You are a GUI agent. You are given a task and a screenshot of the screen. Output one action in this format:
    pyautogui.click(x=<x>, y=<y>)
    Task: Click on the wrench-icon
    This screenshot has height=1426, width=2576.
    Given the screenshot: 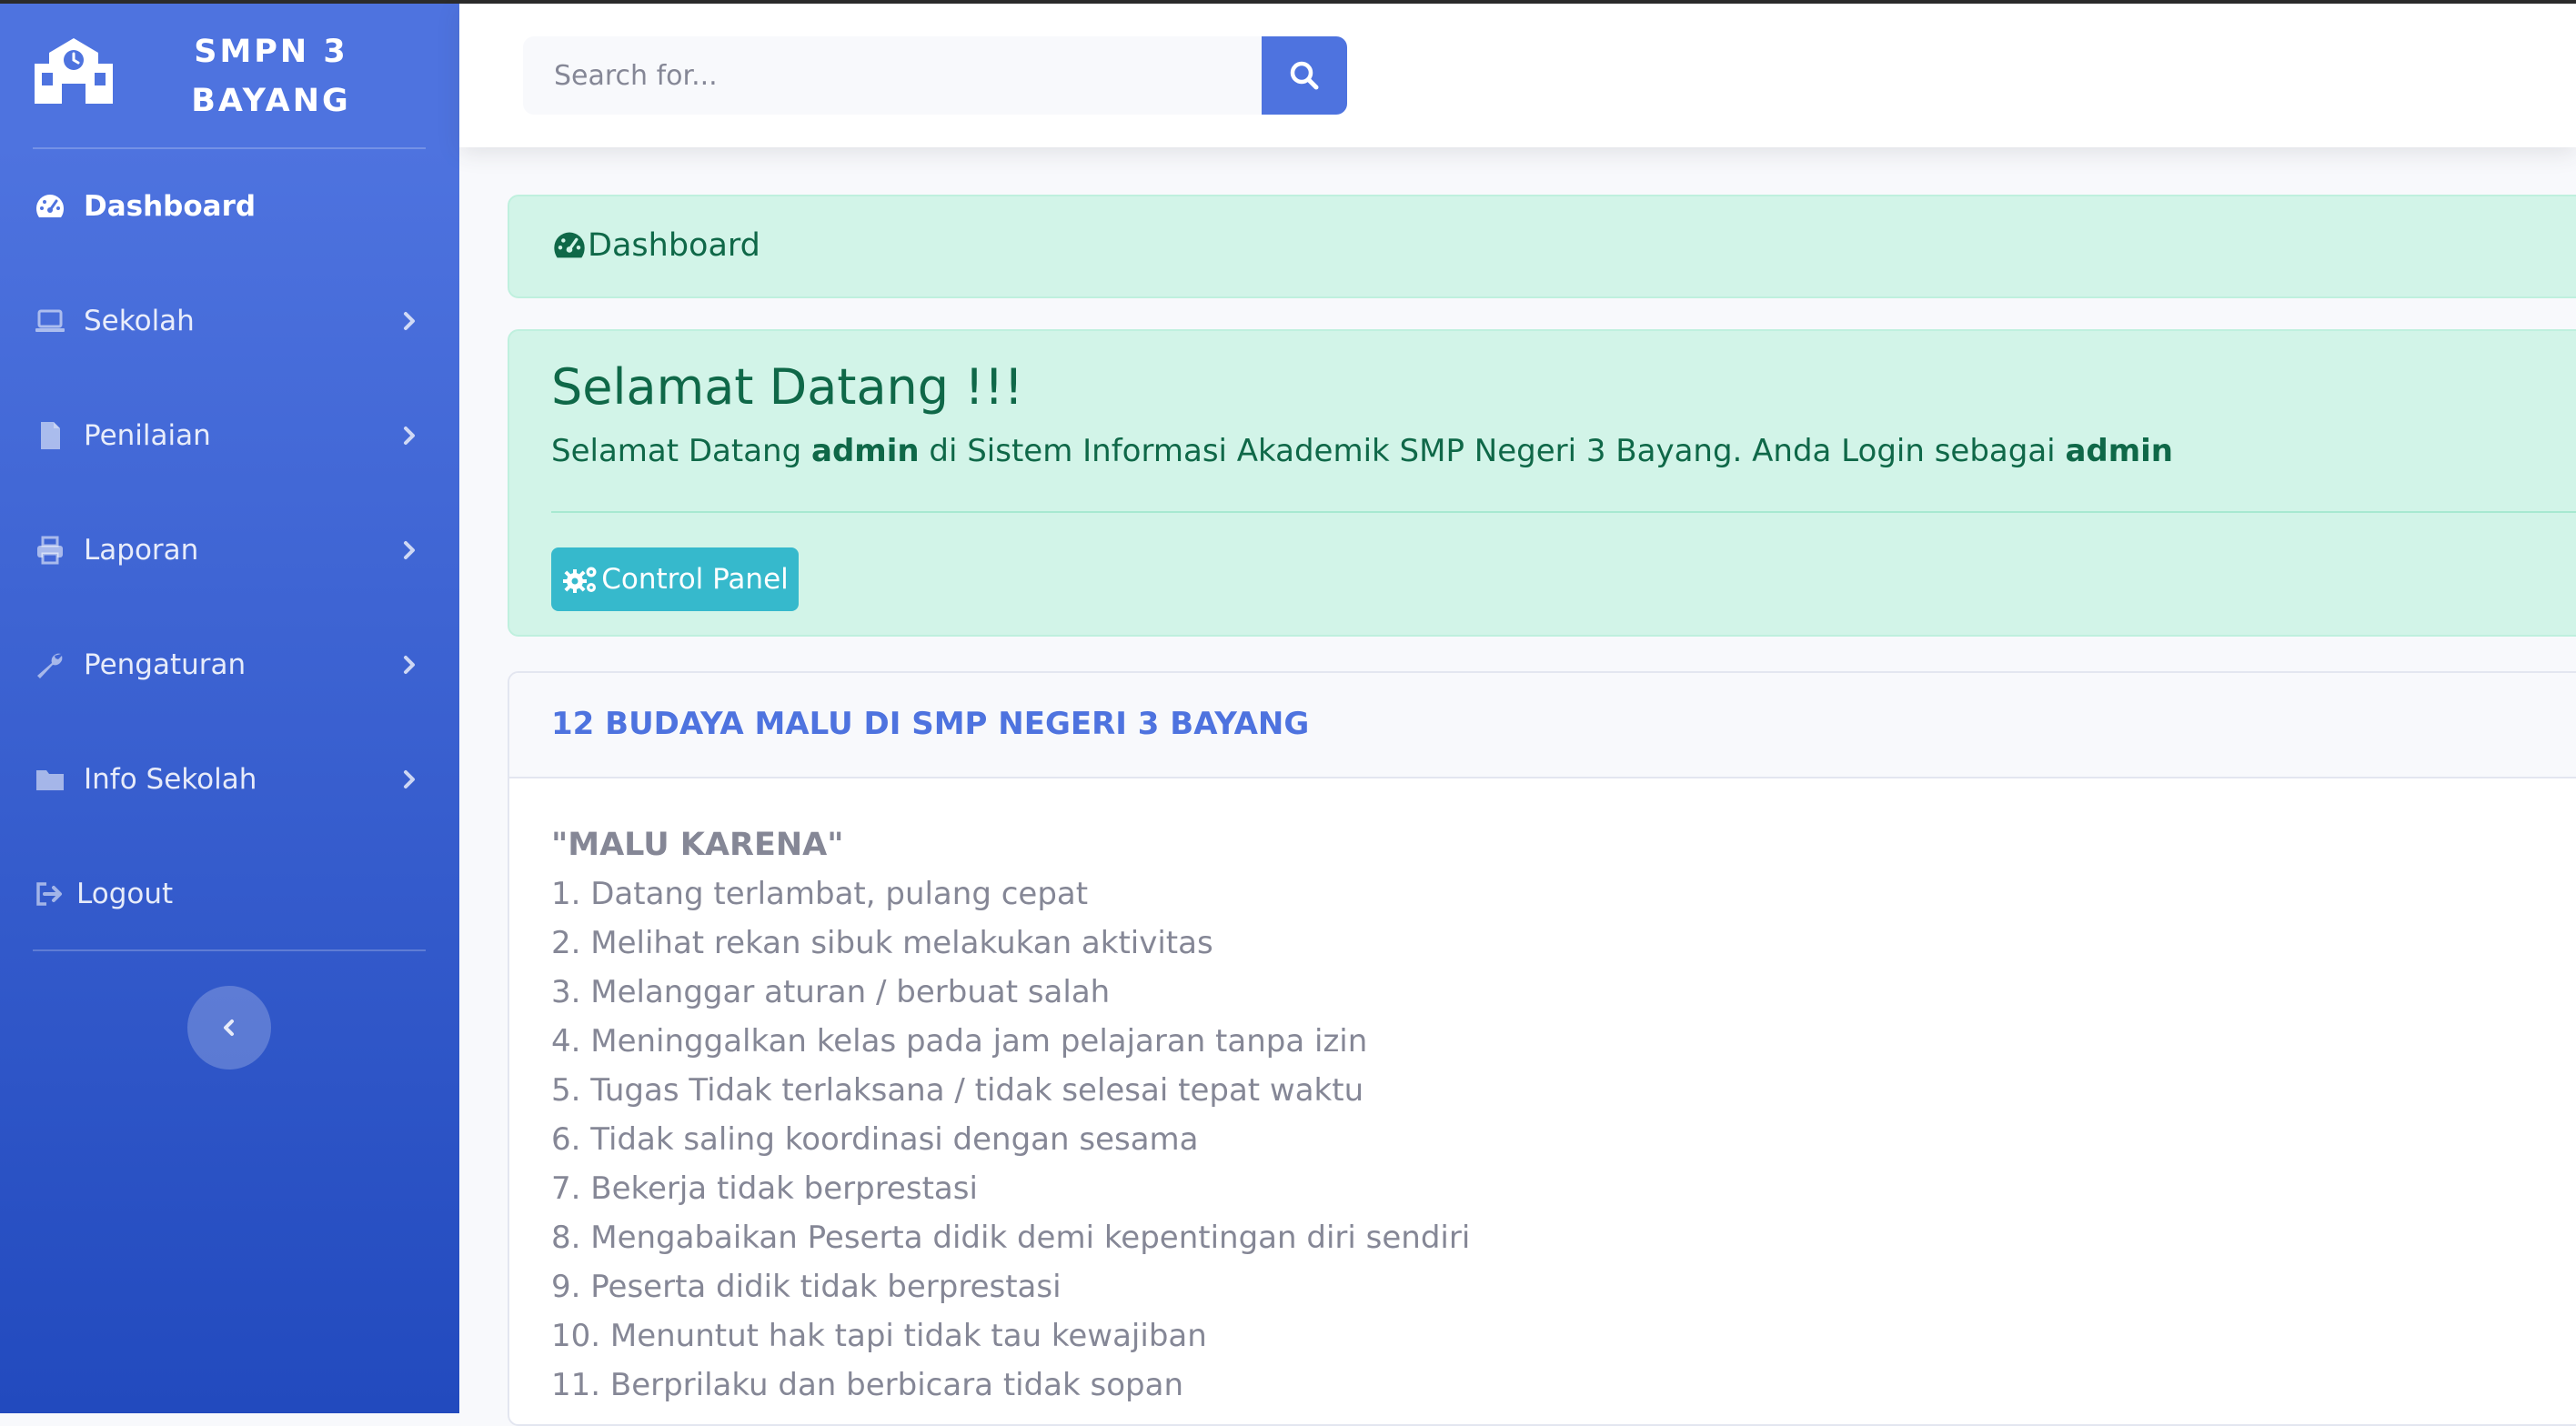 What is the action you would take?
    pyautogui.click(x=50, y=665)
    